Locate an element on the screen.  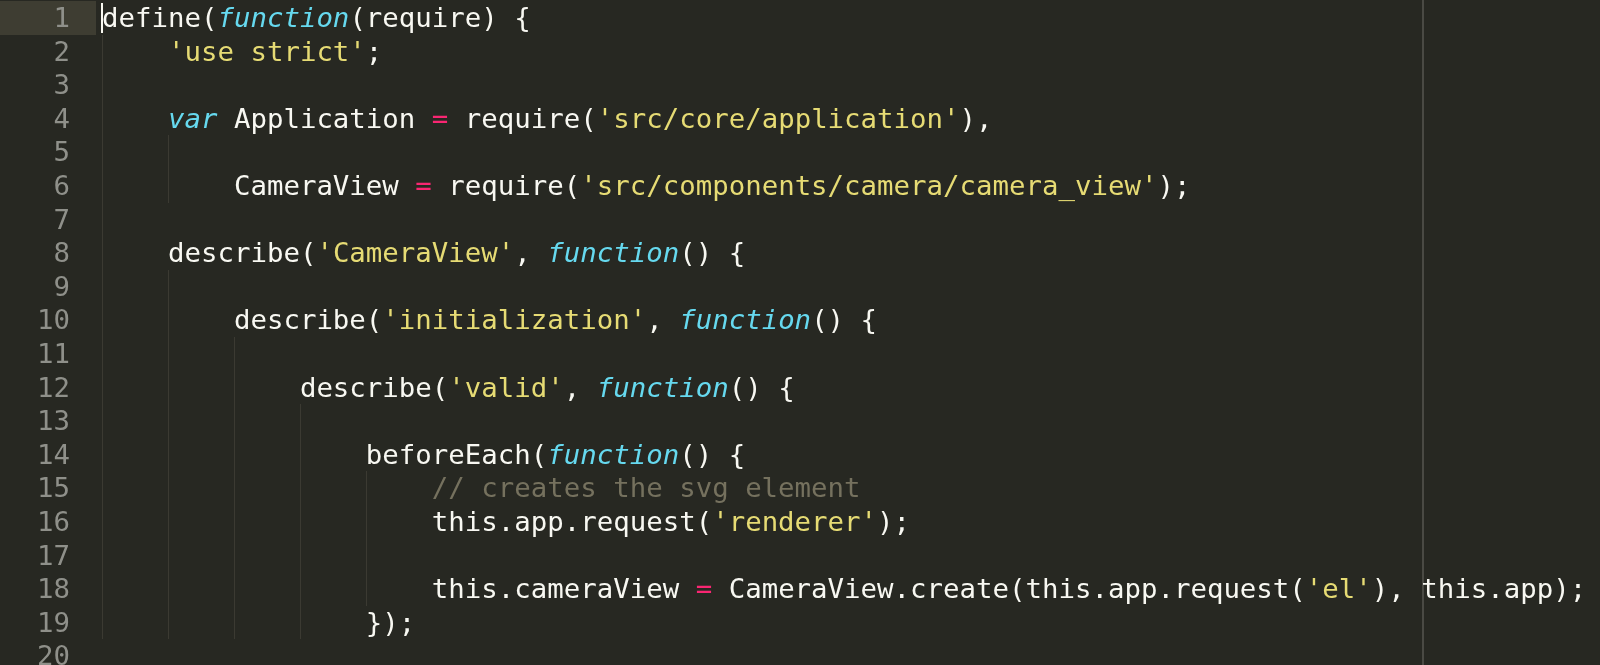
line-number: 7 is located at coordinates (61, 219).